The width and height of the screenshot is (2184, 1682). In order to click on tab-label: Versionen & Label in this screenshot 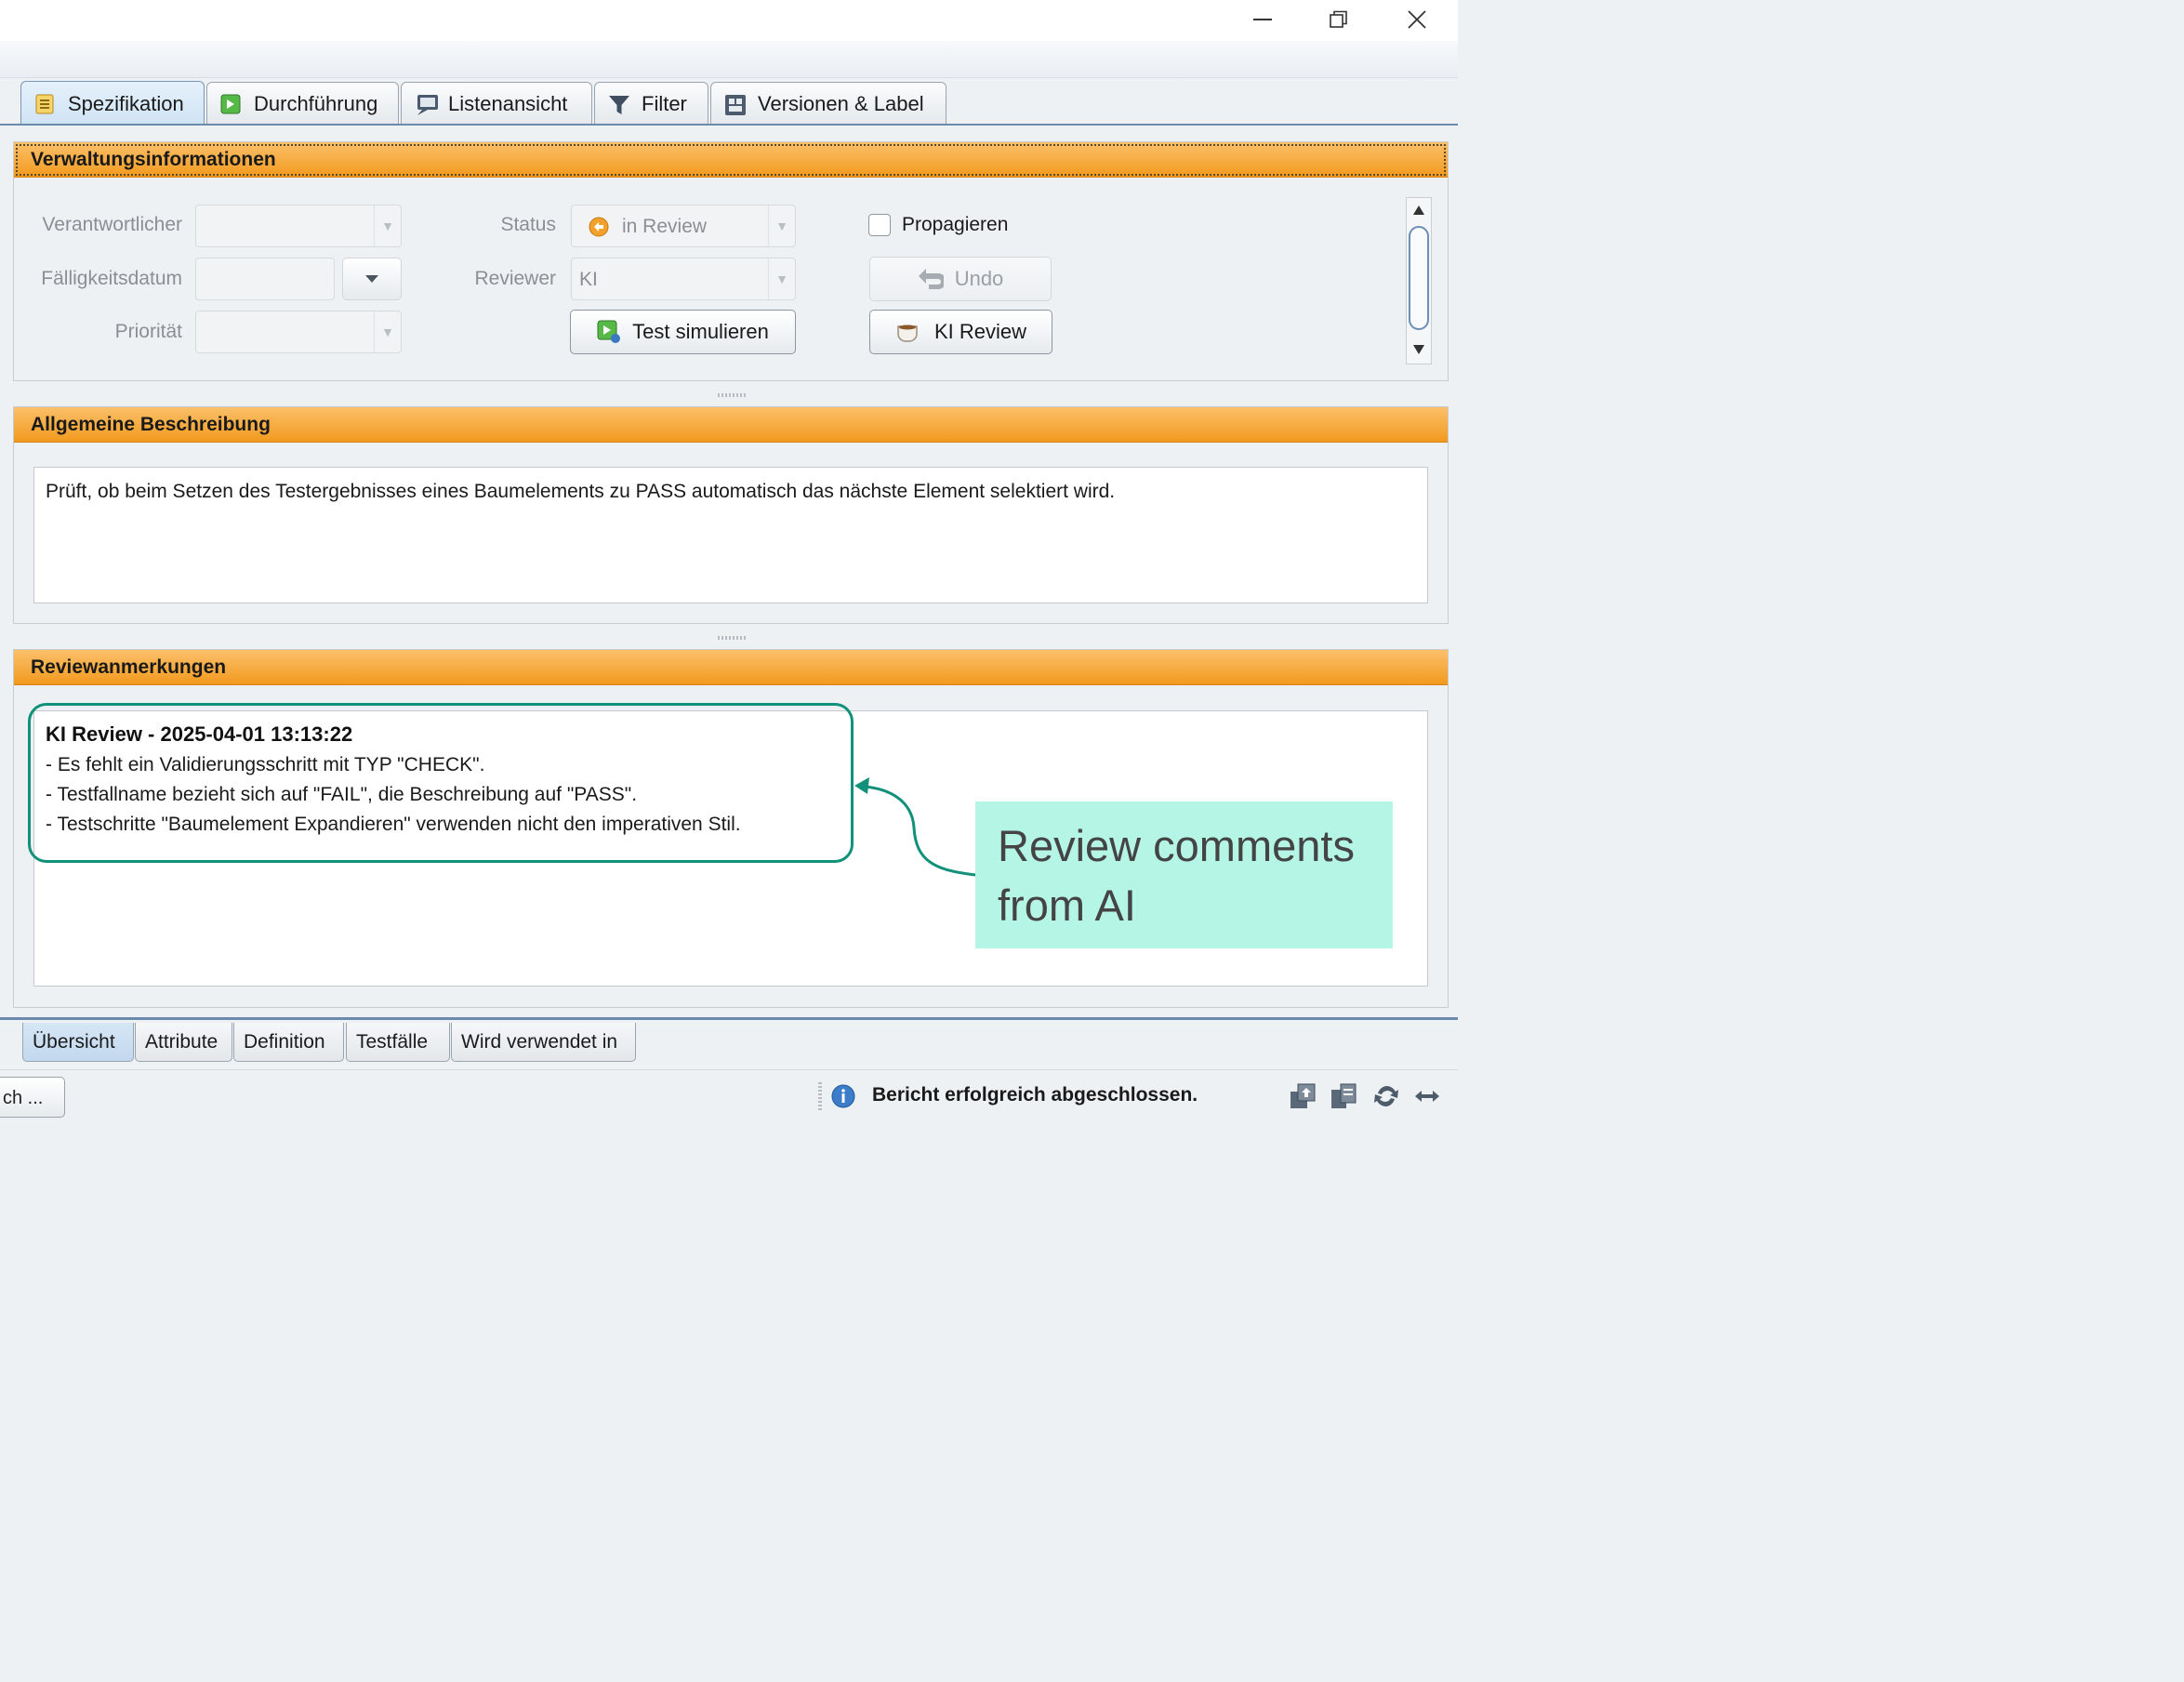, I will do `click(841, 103)`.